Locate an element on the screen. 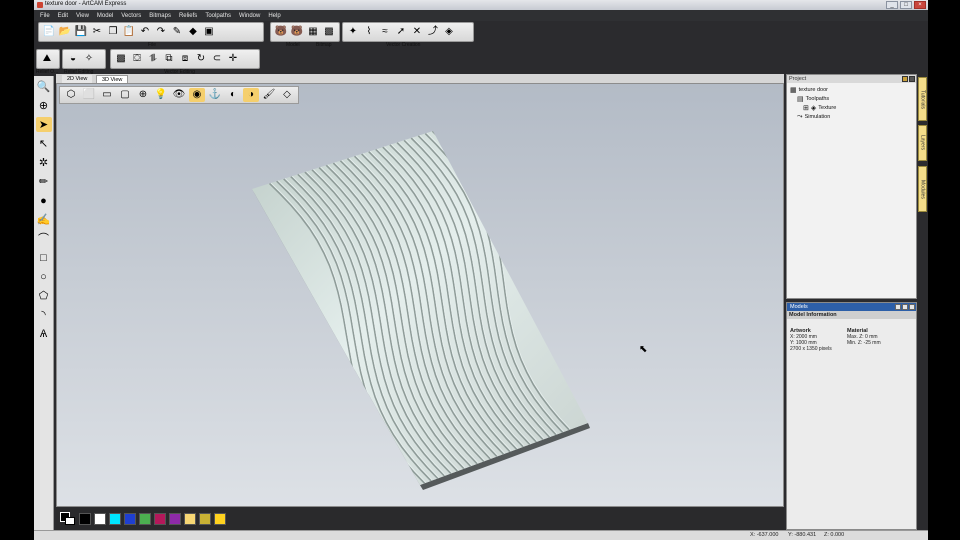  bitmap-icon: ▦ is located at coordinates (313, 32).